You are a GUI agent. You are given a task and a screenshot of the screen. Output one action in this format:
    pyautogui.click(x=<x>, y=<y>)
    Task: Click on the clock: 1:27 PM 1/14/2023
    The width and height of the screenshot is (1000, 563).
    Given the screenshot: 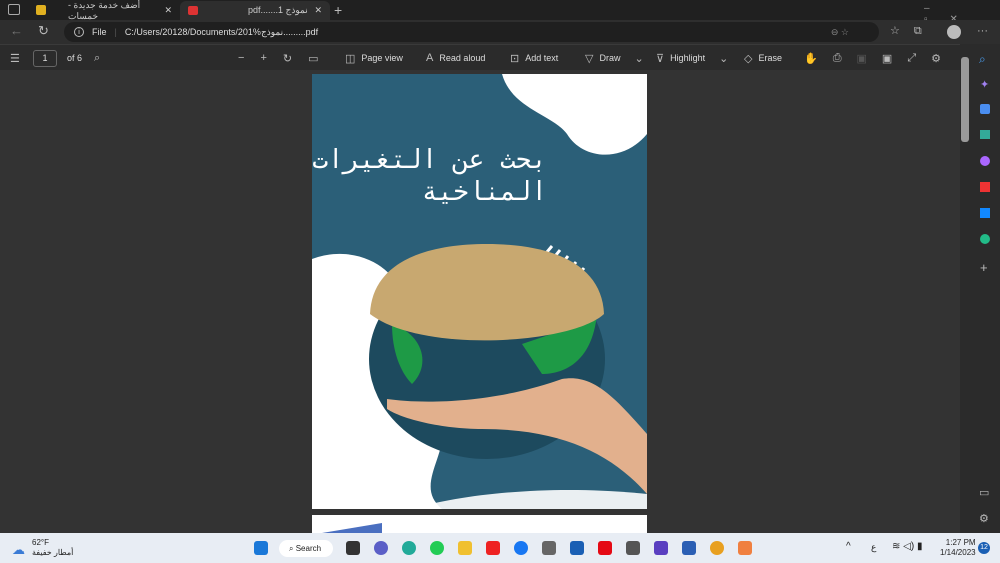 What is the action you would take?
    pyautogui.click(x=958, y=548)
    